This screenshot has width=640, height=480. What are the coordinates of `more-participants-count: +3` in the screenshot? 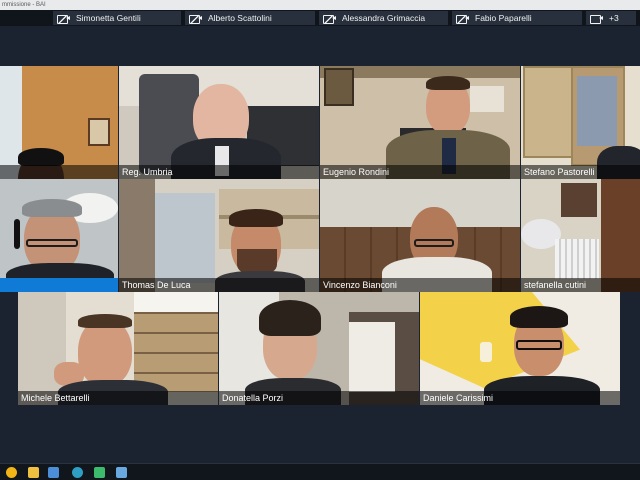 It's located at (614, 18).